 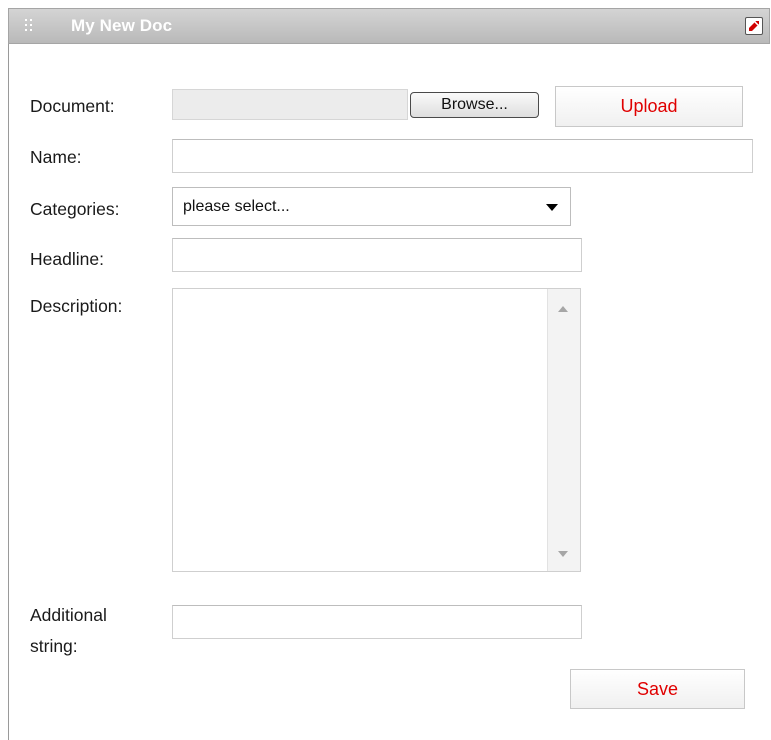 What do you see at coordinates (377, 622) in the screenshot?
I see `additional-string-input` at bounding box center [377, 622].